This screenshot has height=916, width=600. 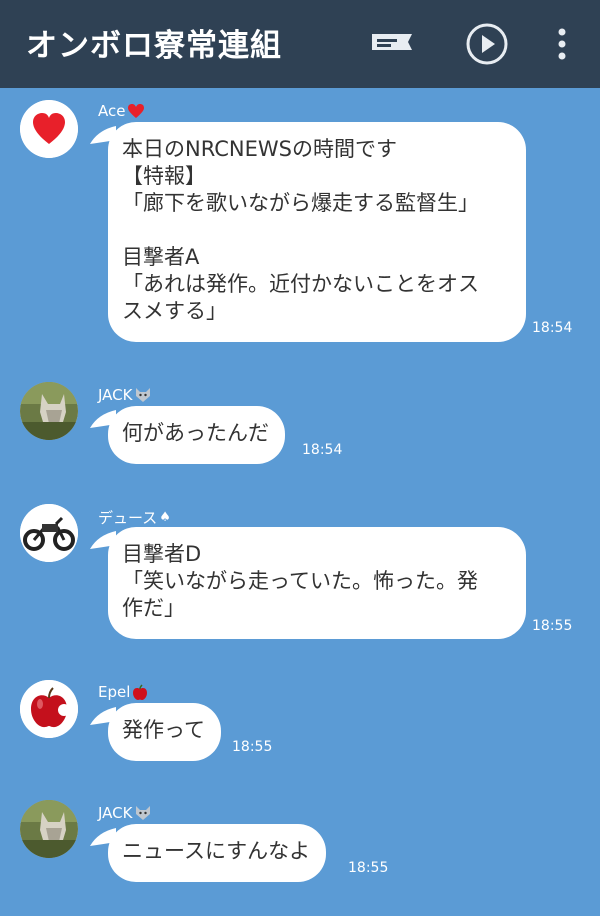 What do you see at coordinates (128, 518) in the screenshot?
I see `sender-label: デュース` at bounding box center [128, 518].